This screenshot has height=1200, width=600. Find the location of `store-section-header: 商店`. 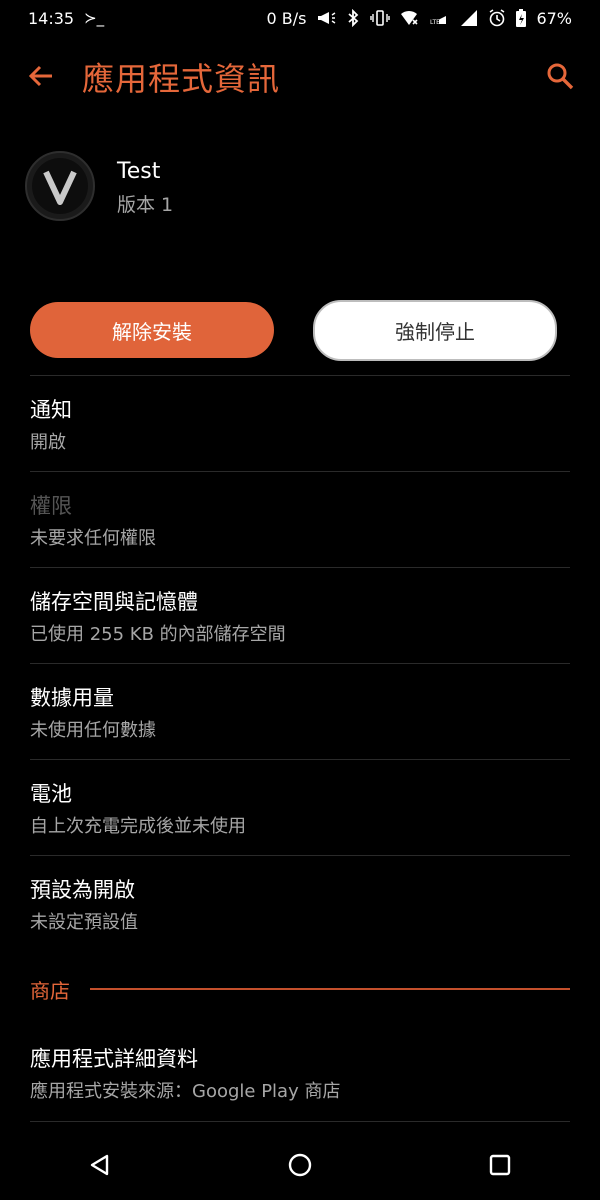

store-section-header: 商店 is located at coordinates (300, 989).